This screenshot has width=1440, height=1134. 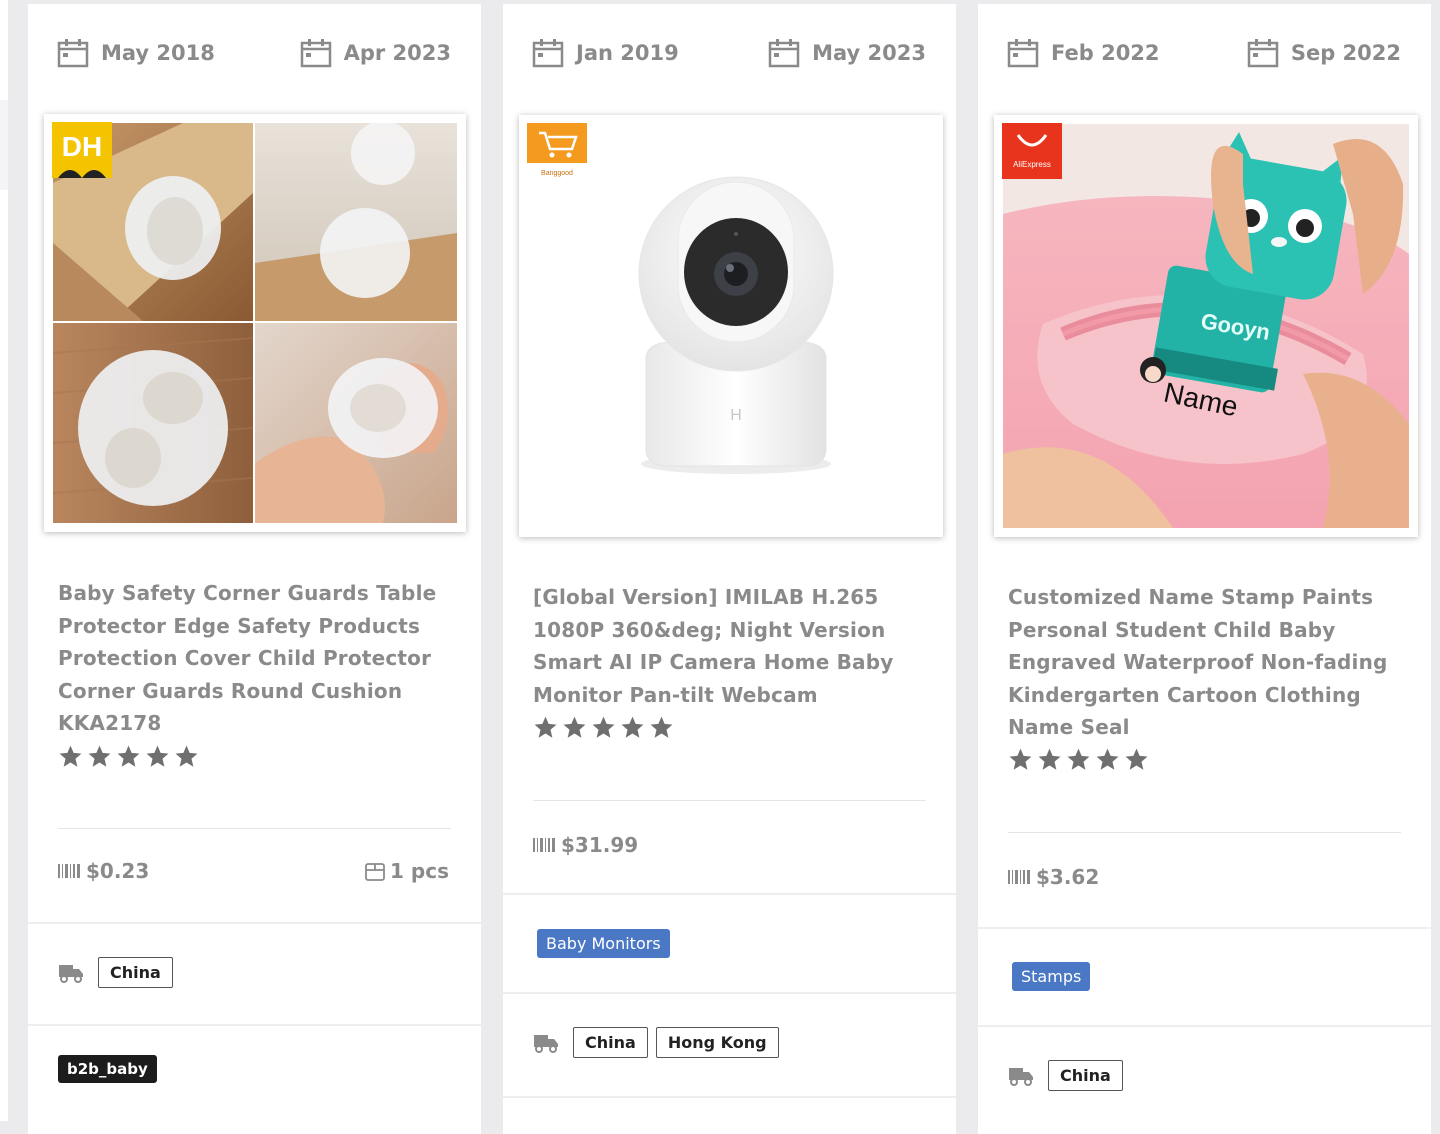 I want to click on price-value: $31.99, so click(x=600, y=845).